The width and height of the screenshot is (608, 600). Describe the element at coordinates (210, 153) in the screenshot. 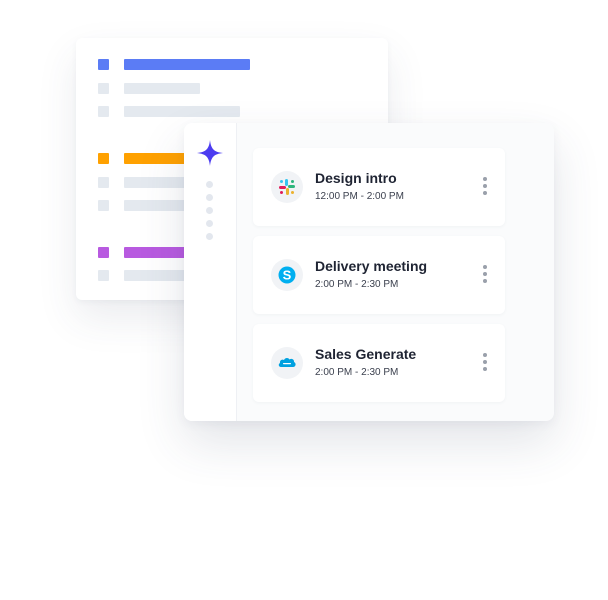

I see `sparkle-icon` at that location.